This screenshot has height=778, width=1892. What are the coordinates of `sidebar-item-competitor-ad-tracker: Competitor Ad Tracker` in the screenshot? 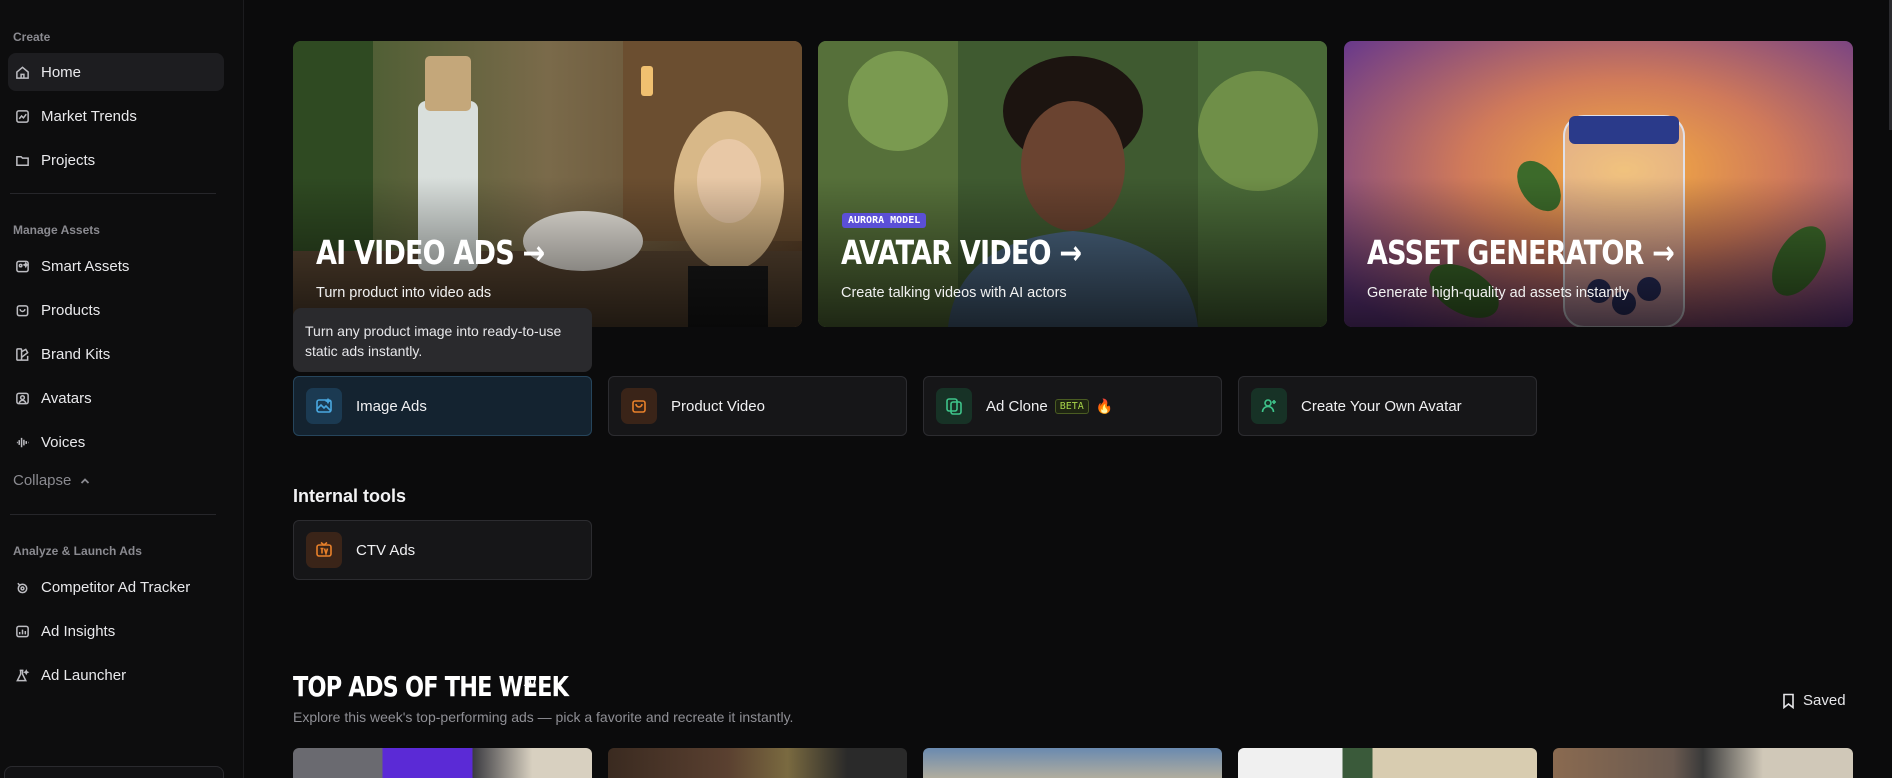 It's located at (116, 587).